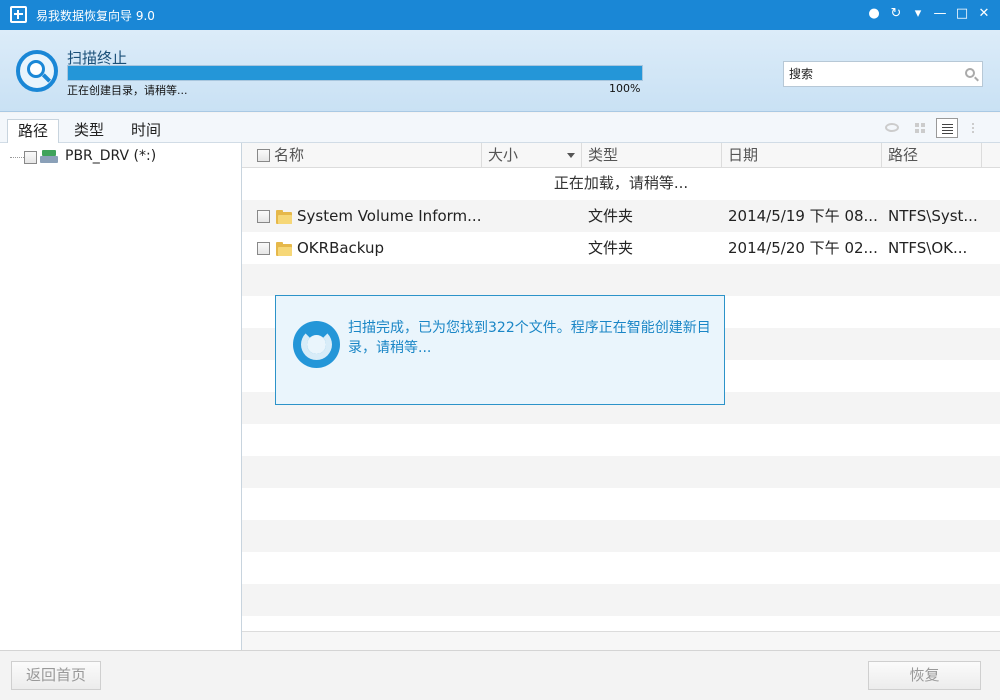 This screenshot has width=1000, height=700. Describe the element at coordinates (932, 155) in the screenshot. I see `column-path: 路径` at that location.